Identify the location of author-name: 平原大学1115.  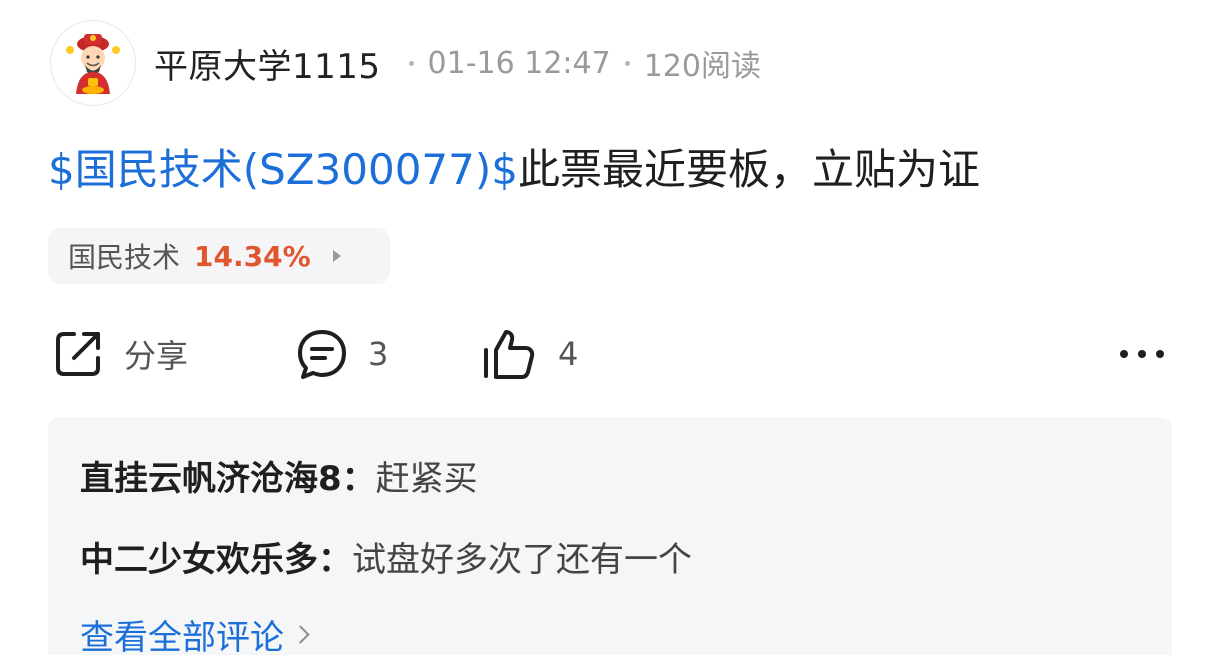
(267, 63).